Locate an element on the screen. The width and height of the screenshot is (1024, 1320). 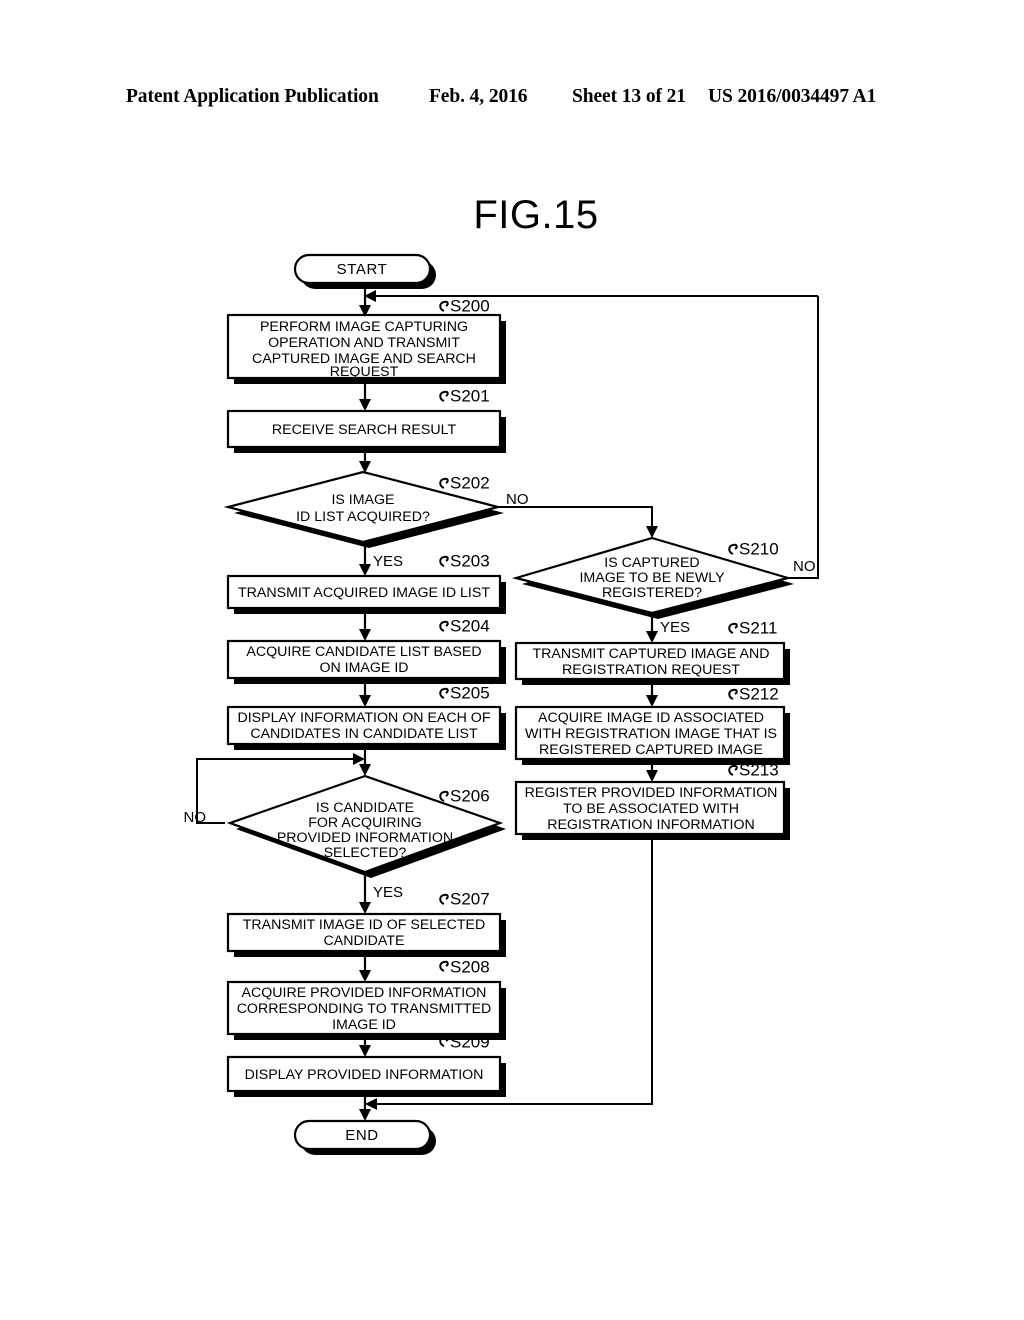
arrow-s213-to-end is located at coordinates (371, 1104).